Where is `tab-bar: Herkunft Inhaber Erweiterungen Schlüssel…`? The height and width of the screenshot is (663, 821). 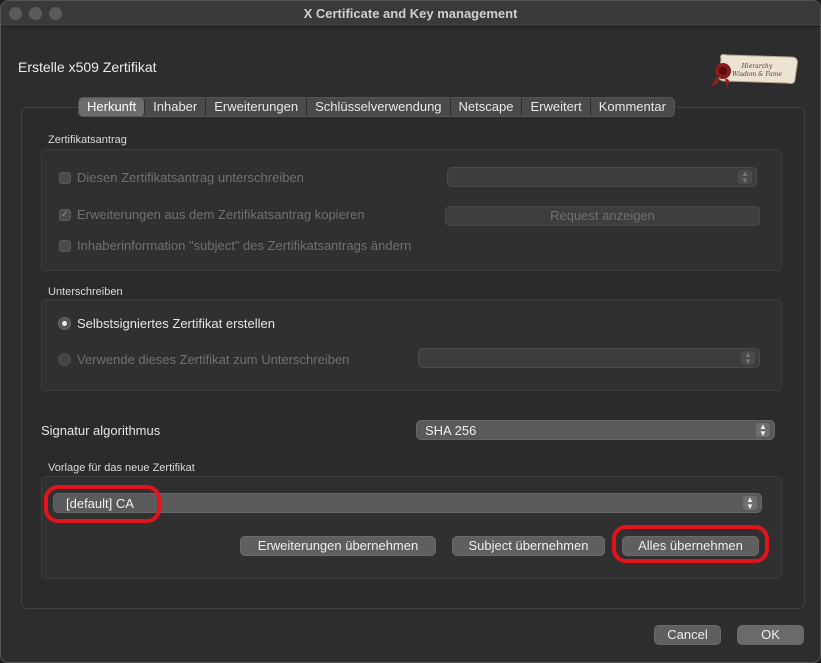 tab-bar: Herkunft Inhaber Erweiterungen Schlüssel… is located at coordinates (376, 107).